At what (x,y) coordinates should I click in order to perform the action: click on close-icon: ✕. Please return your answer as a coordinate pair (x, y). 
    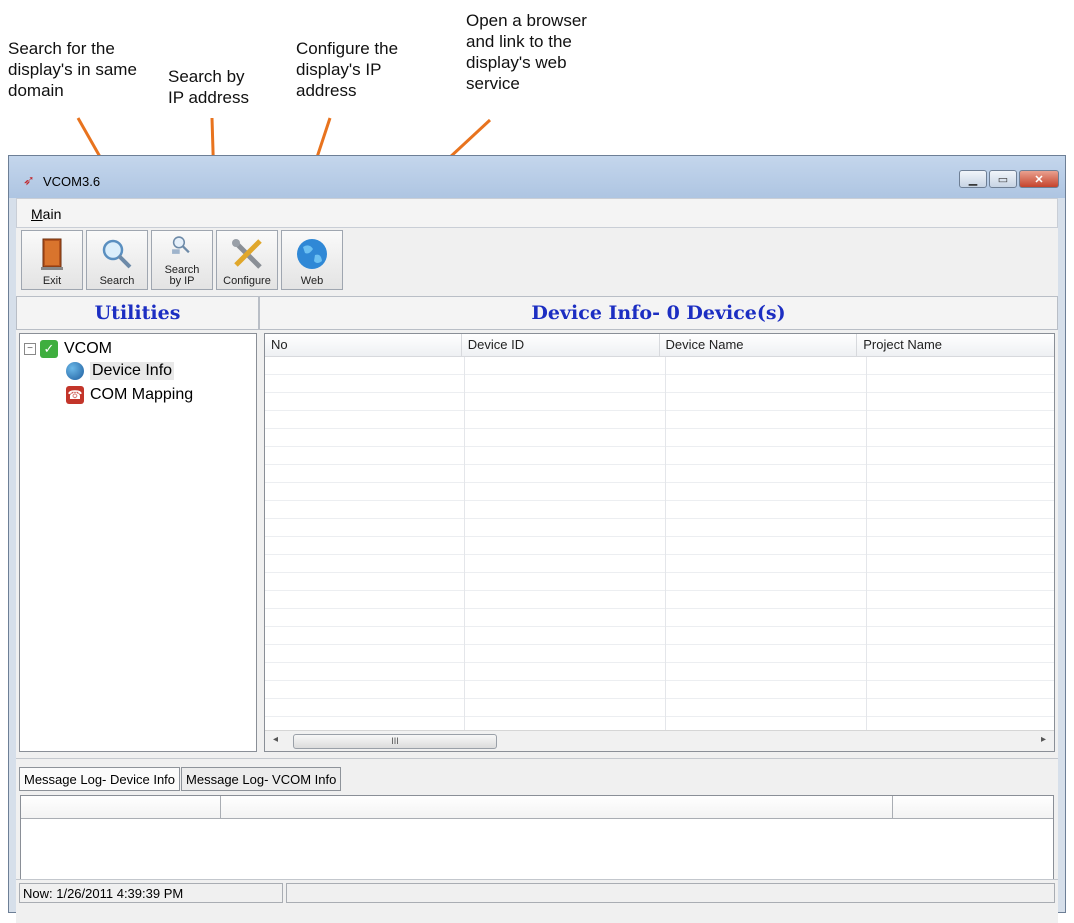
    Looking at the image, I should click on (1039, 179).